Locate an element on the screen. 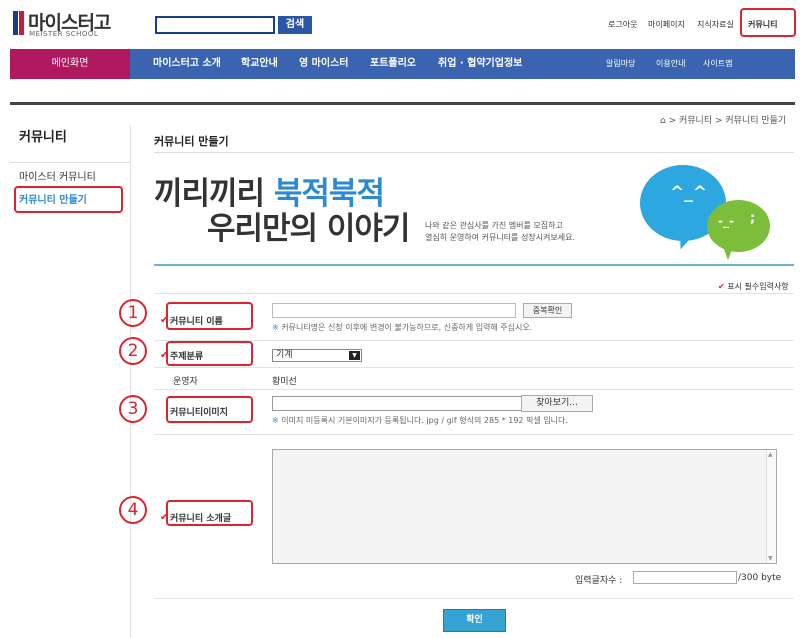  required-note-text: 표시 필수입력사항 is located at coordinates (758, 286).